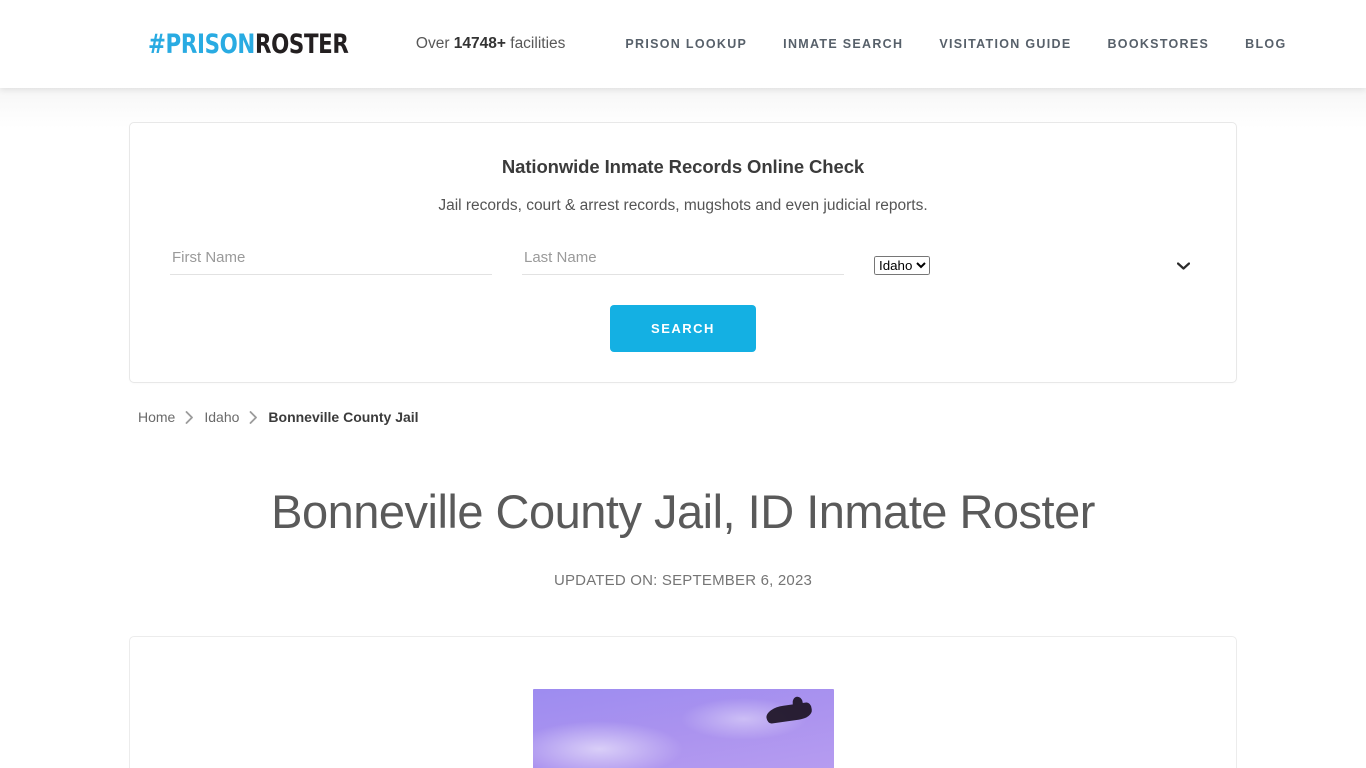  What do you see at coordinates (1265, 44) in the screenshot?
I see `nav-blog: BLOG` at bounding box center [1265, 44].